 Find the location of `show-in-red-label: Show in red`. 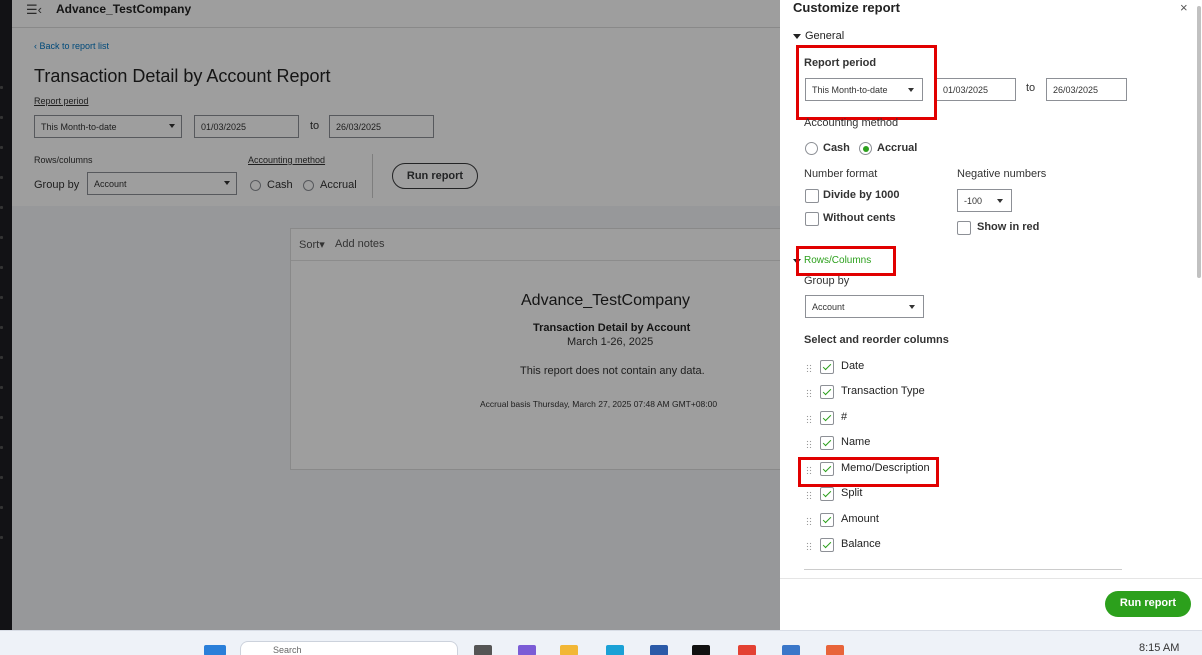

show-in-red-label: Show in red is located at coordinates (1008, 227).